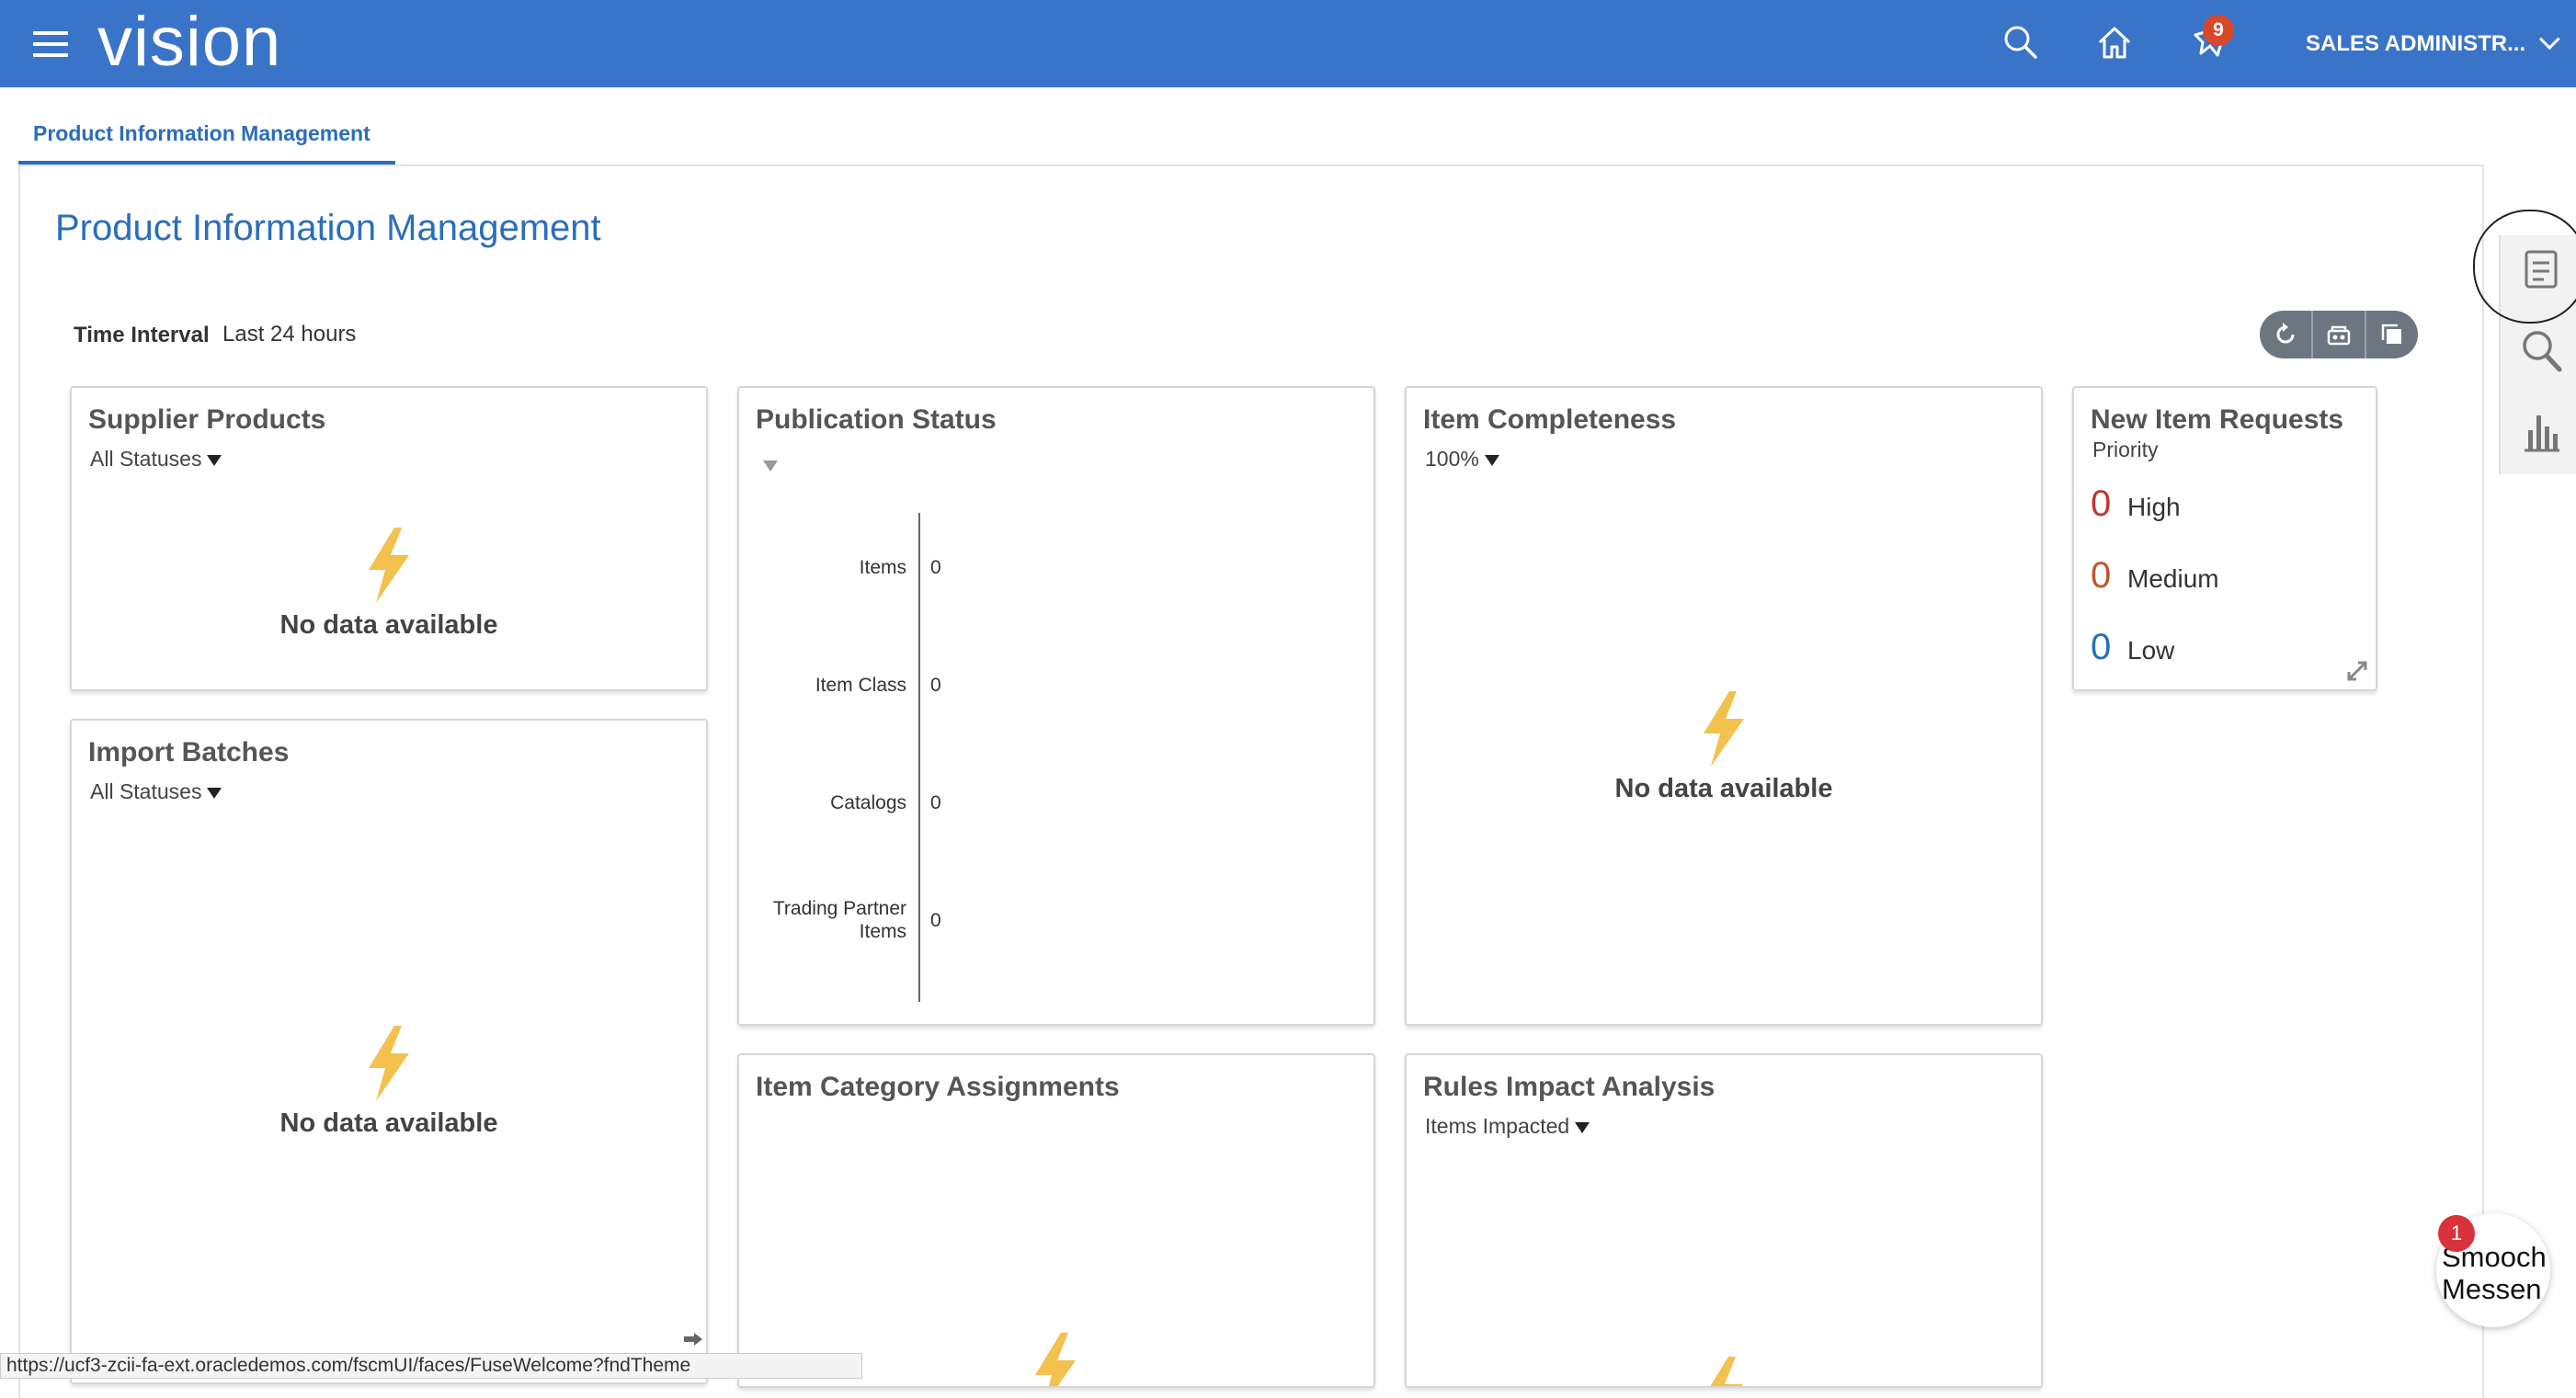 Image resolution: width=2576 pixels, height=1398 pixels. I want to click on card-title: Item Completeness, so click(1550, 419).